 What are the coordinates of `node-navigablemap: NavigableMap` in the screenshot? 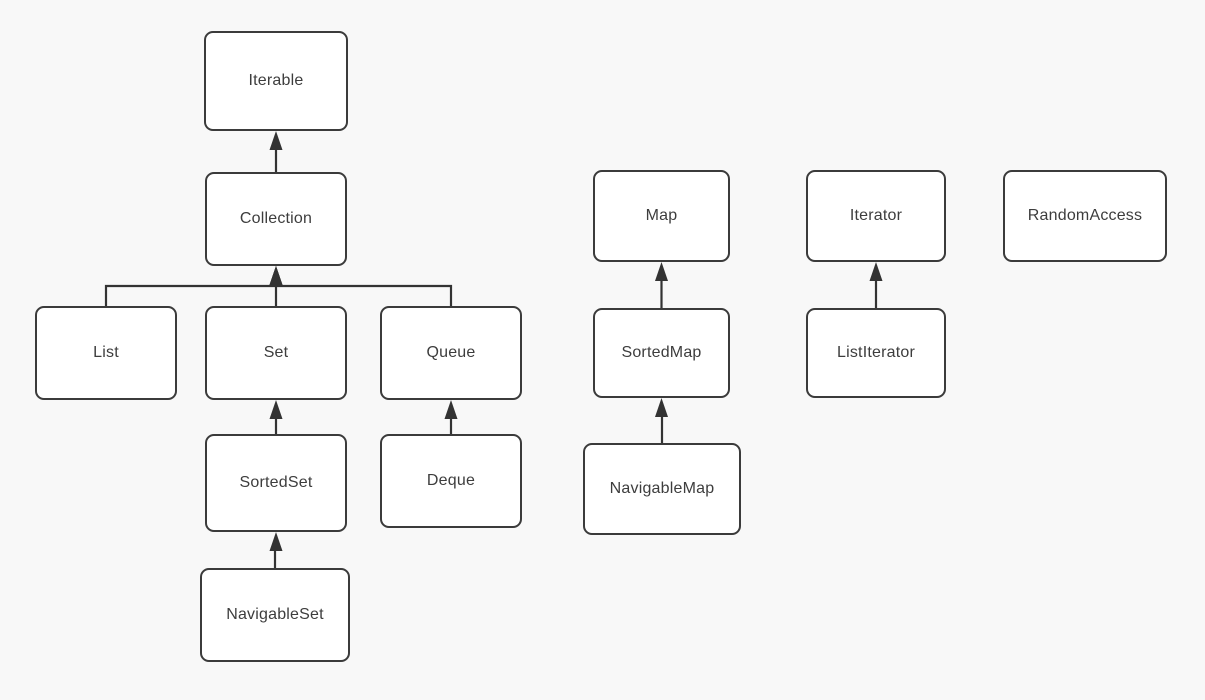 It's located at (662, 489).